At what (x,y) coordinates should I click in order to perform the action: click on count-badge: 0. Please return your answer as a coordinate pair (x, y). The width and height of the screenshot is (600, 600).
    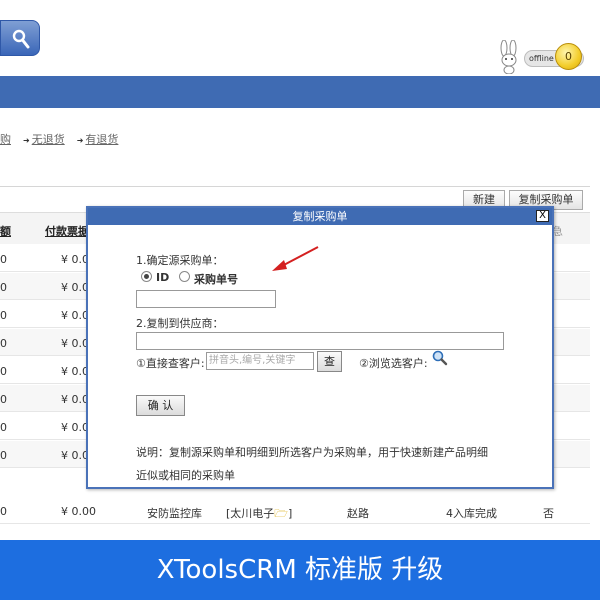
    Looking at the image, I should click on (568, 56).